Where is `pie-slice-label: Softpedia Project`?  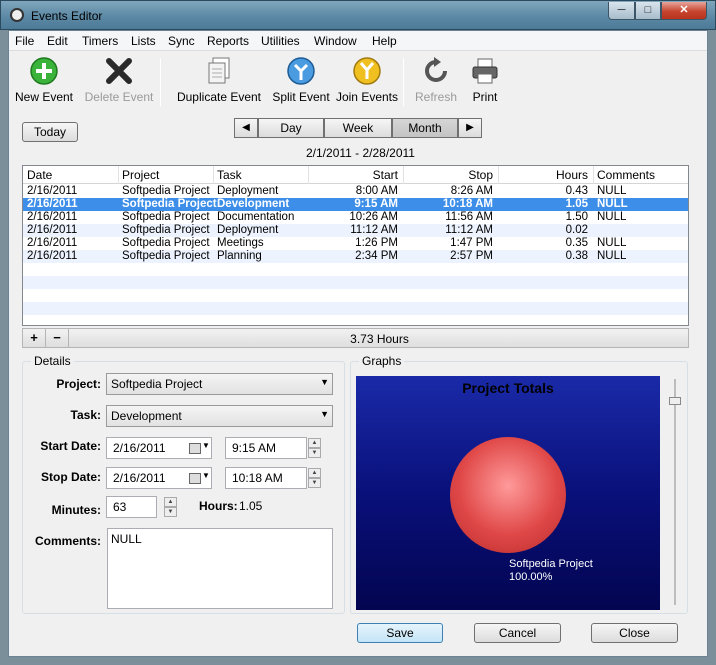
pie-slice-label: Softpedia Project is located at coordinates (551, 564).